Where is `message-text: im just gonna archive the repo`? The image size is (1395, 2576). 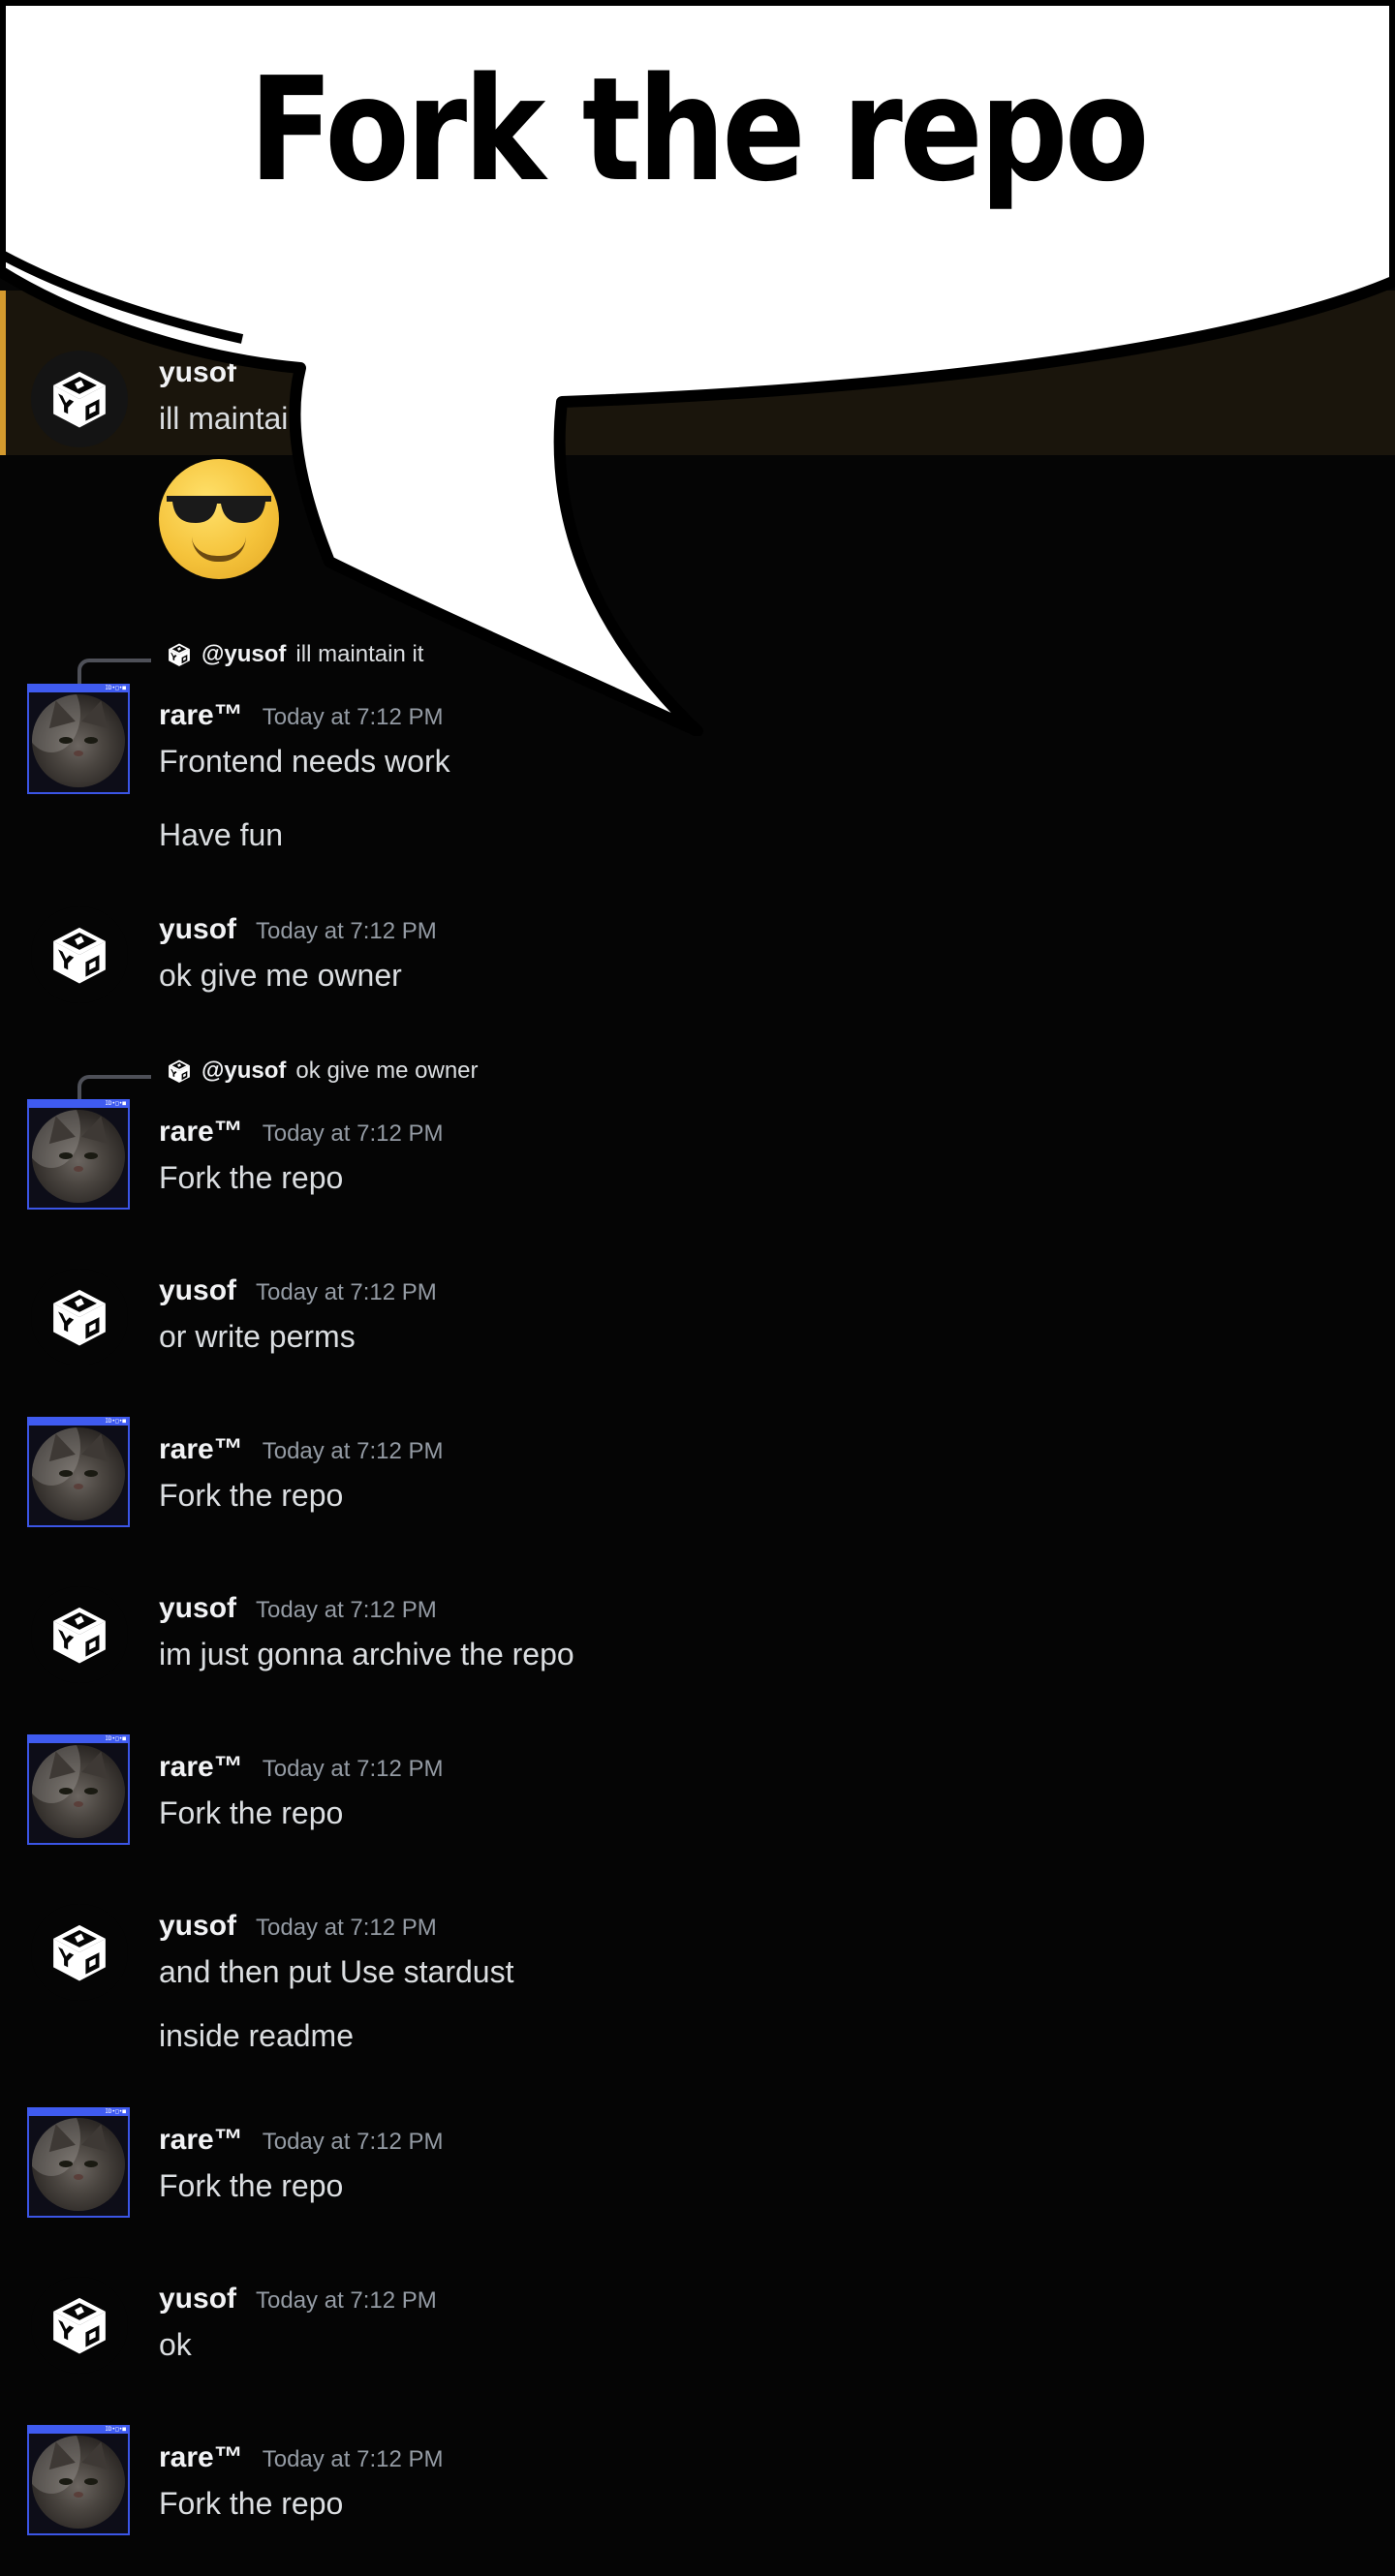
message-text: im just gonna archive the repo is located at coordinates (366, 1654).